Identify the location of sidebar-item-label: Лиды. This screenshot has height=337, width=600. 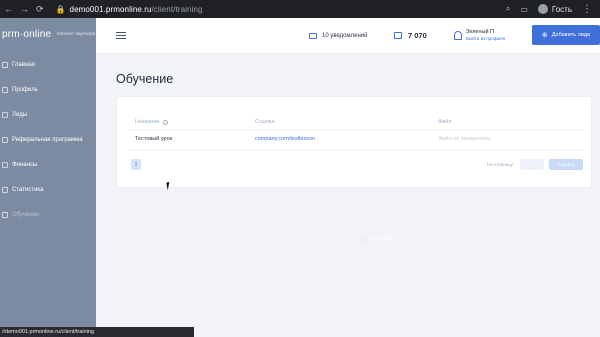
(20, 114).